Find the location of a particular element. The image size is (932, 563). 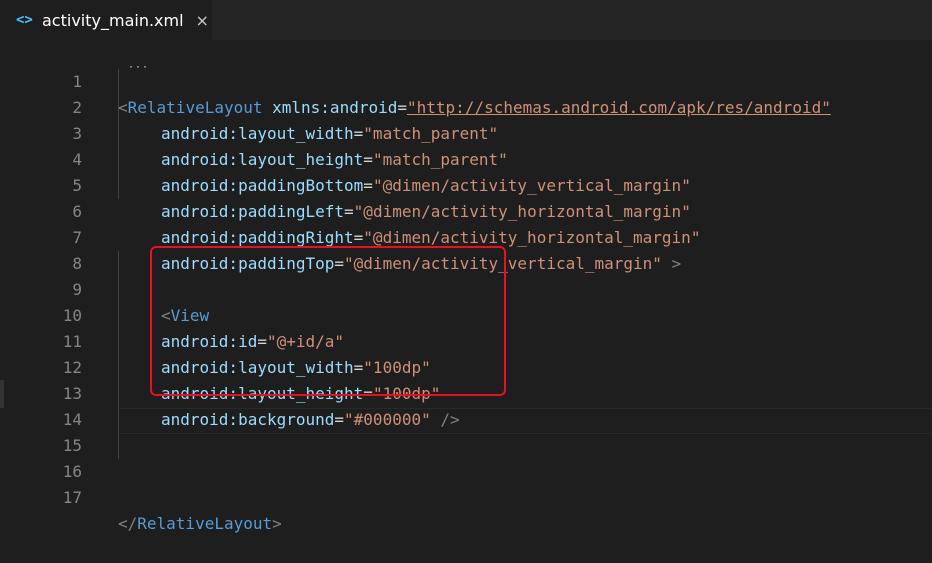

tag-bracket: > is located at coordinates (277, 523).